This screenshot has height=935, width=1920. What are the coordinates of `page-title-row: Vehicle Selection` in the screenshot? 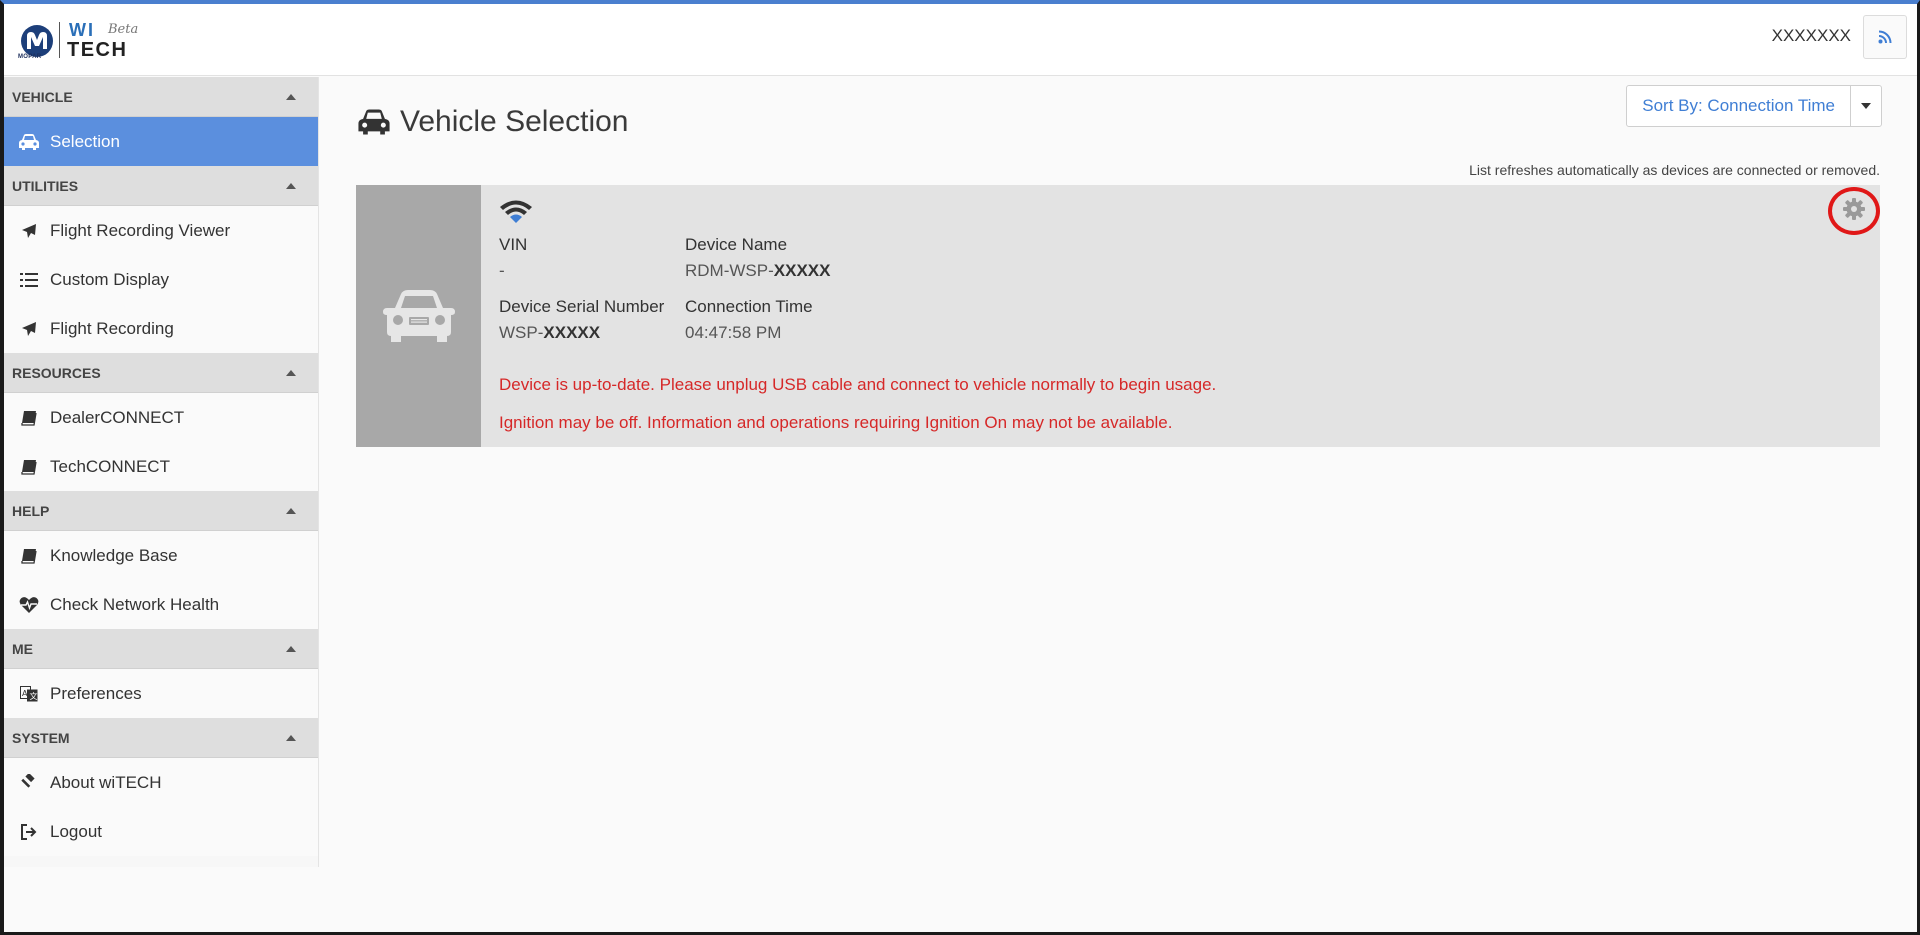 It's located at (492, 122).